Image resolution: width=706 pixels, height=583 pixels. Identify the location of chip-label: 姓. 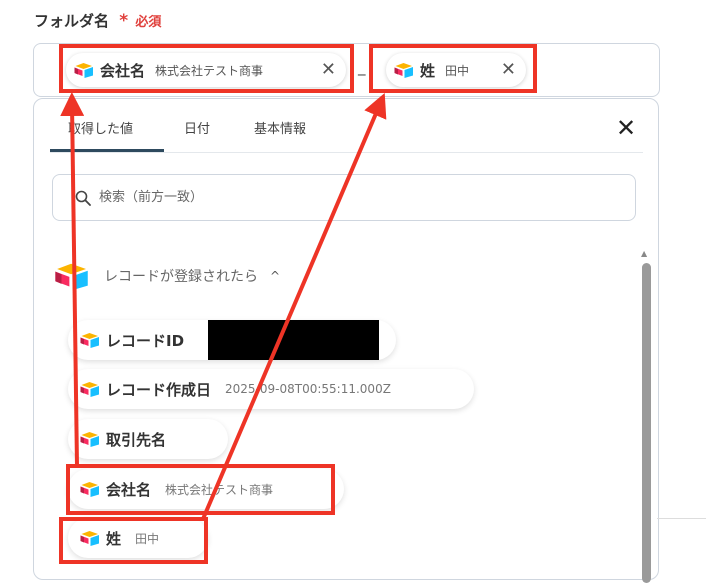
(428, 70).